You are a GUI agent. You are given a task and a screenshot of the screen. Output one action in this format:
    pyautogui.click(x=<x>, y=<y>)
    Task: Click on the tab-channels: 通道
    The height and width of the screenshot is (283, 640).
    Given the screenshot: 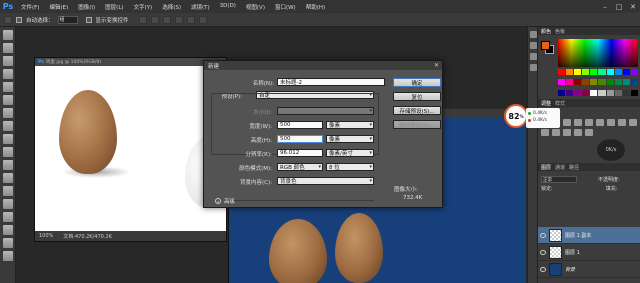 What is the action you would take?
    pyautogui.click(x=560, y=167)
    